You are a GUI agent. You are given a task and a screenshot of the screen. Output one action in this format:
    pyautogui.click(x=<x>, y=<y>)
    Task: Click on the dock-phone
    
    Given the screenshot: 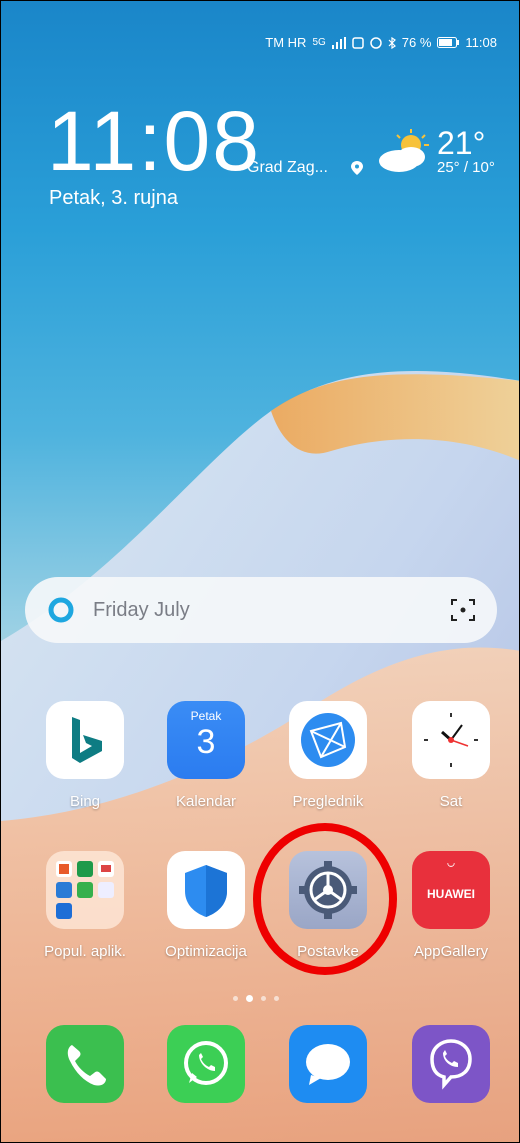 What is the action you would take?
    pyautogui.click(x=85, y=1064)
    